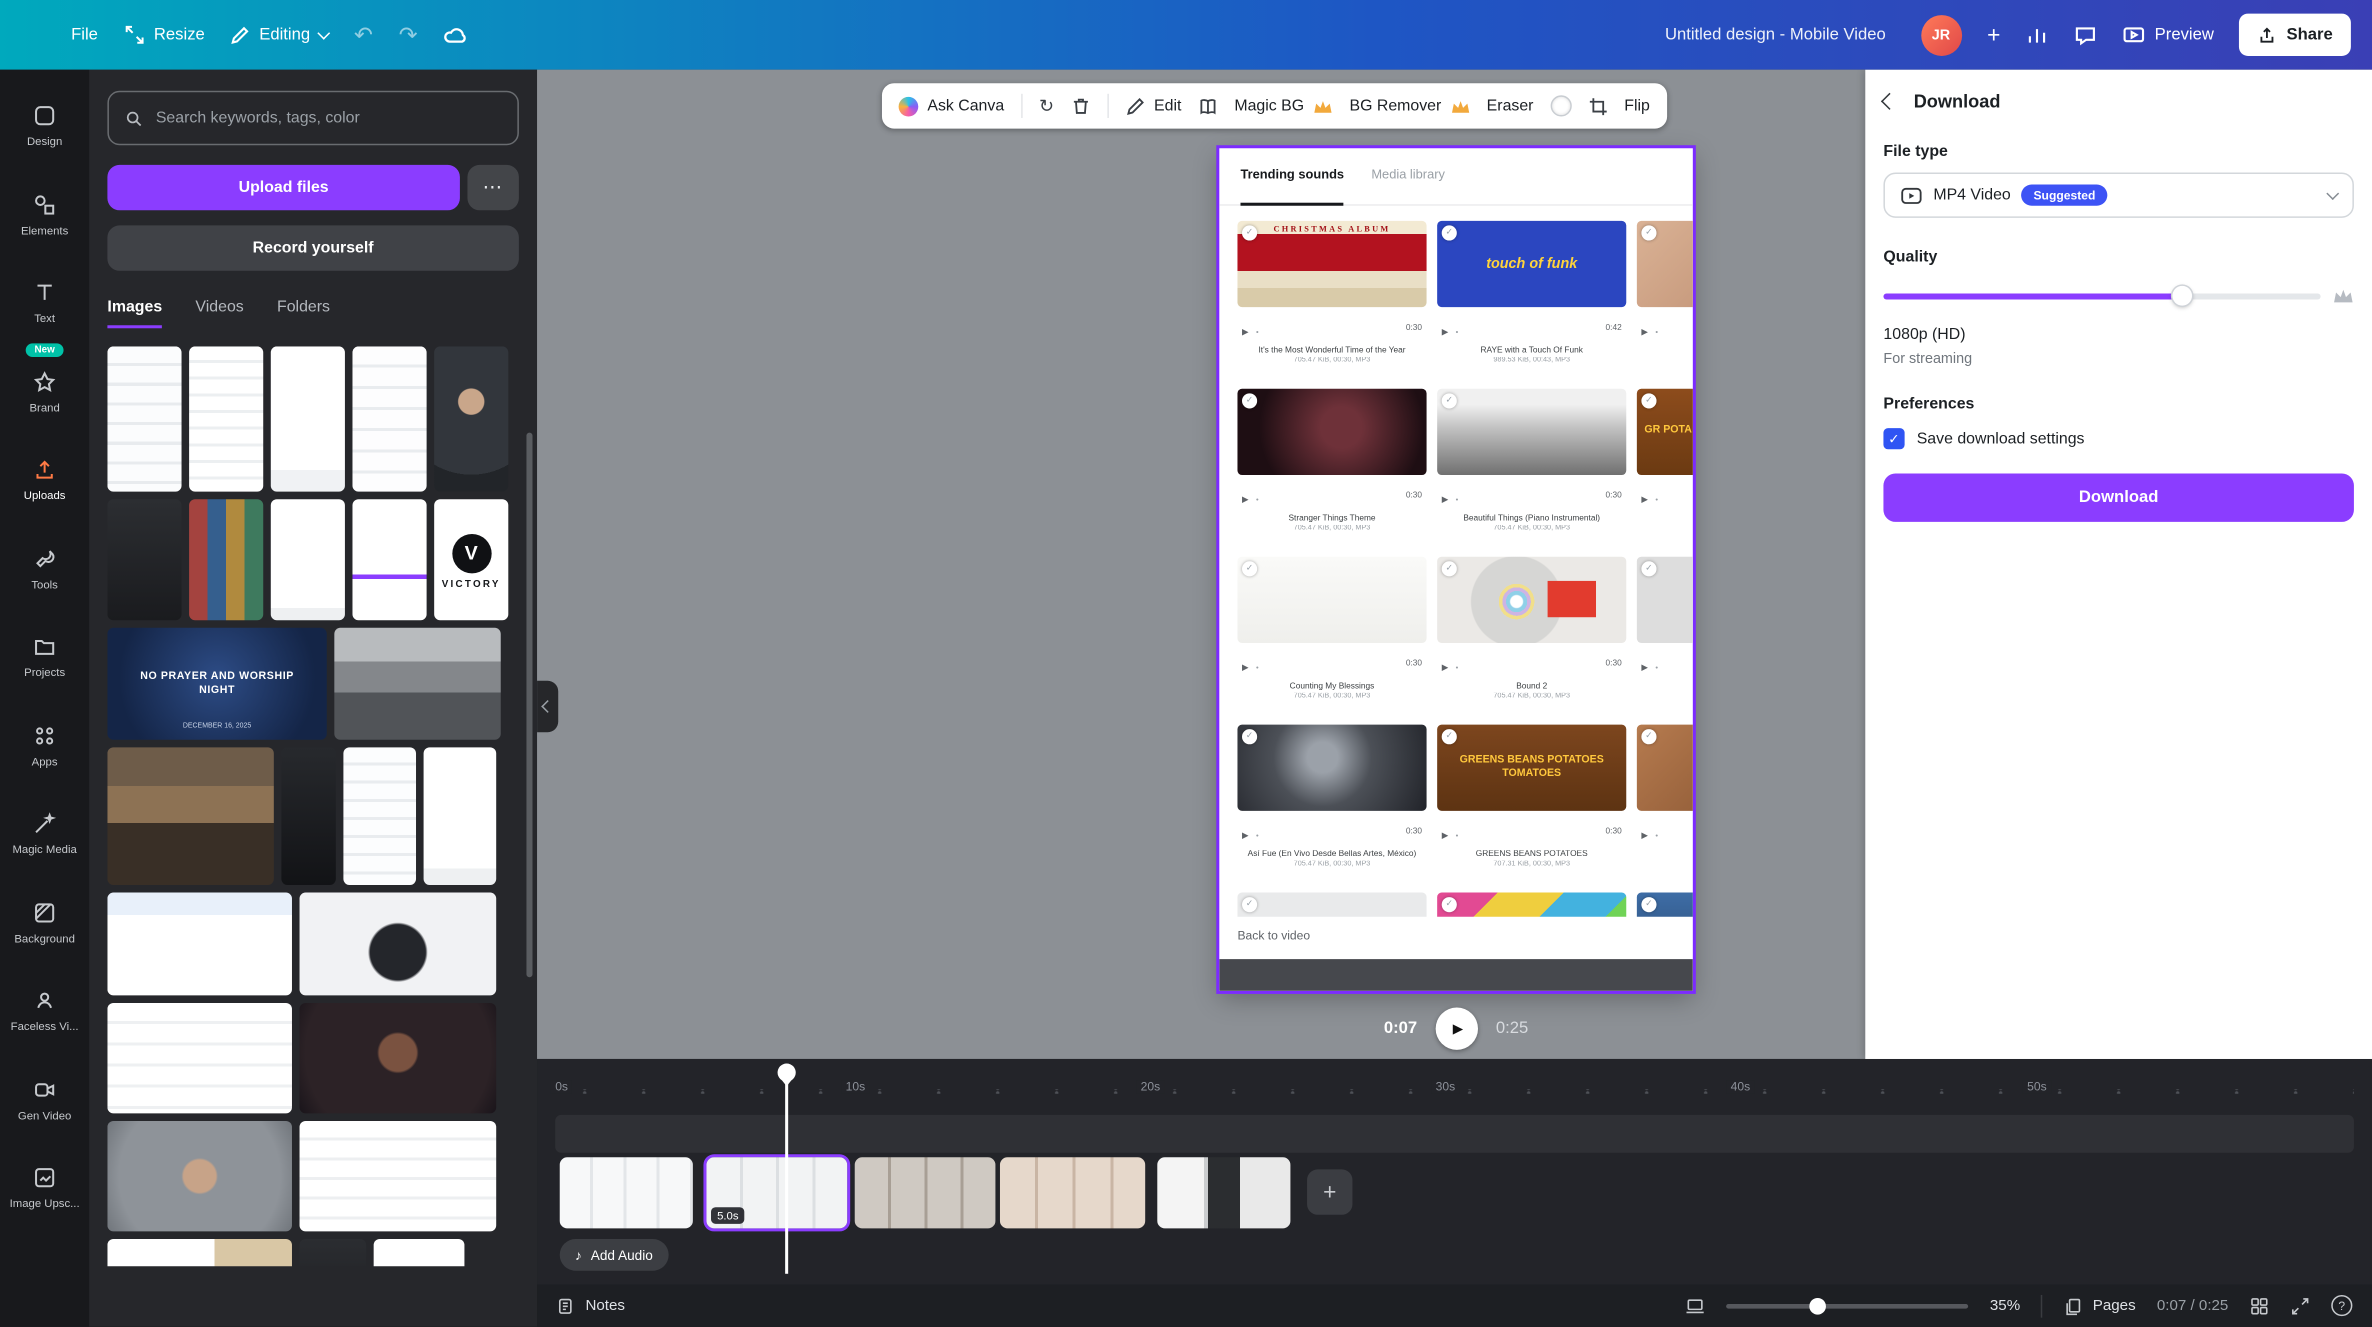 The width and height of the screenshot is (2372, 1327). What do you see at coordinates (2118, 195) in the screenshot?
I see `file-type-select: MP4 Video Suggested` at bounding box center [2118, 195].